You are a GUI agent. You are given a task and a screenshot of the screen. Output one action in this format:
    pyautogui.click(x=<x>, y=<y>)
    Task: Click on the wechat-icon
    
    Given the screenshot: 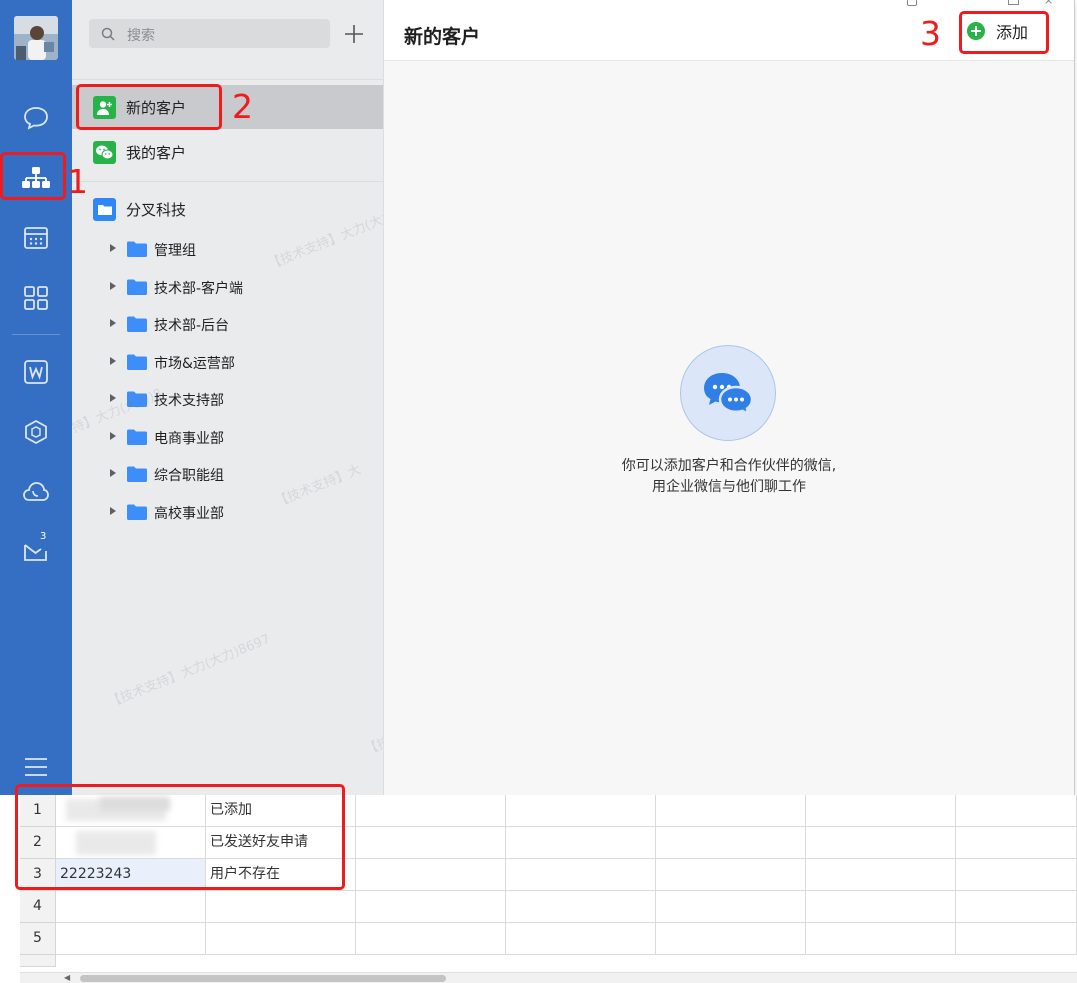 What is the action you would take?
    pyautogui.click(x=104, y=152)
    